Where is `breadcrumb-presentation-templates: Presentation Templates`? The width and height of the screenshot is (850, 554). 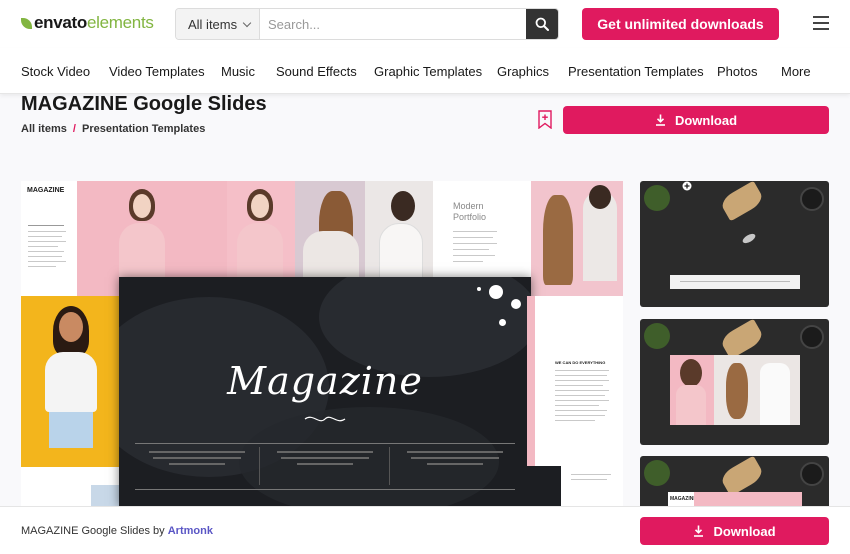 breadcrumb-presentation-templates: Presentation Templates is located at coordinates (143, 129).